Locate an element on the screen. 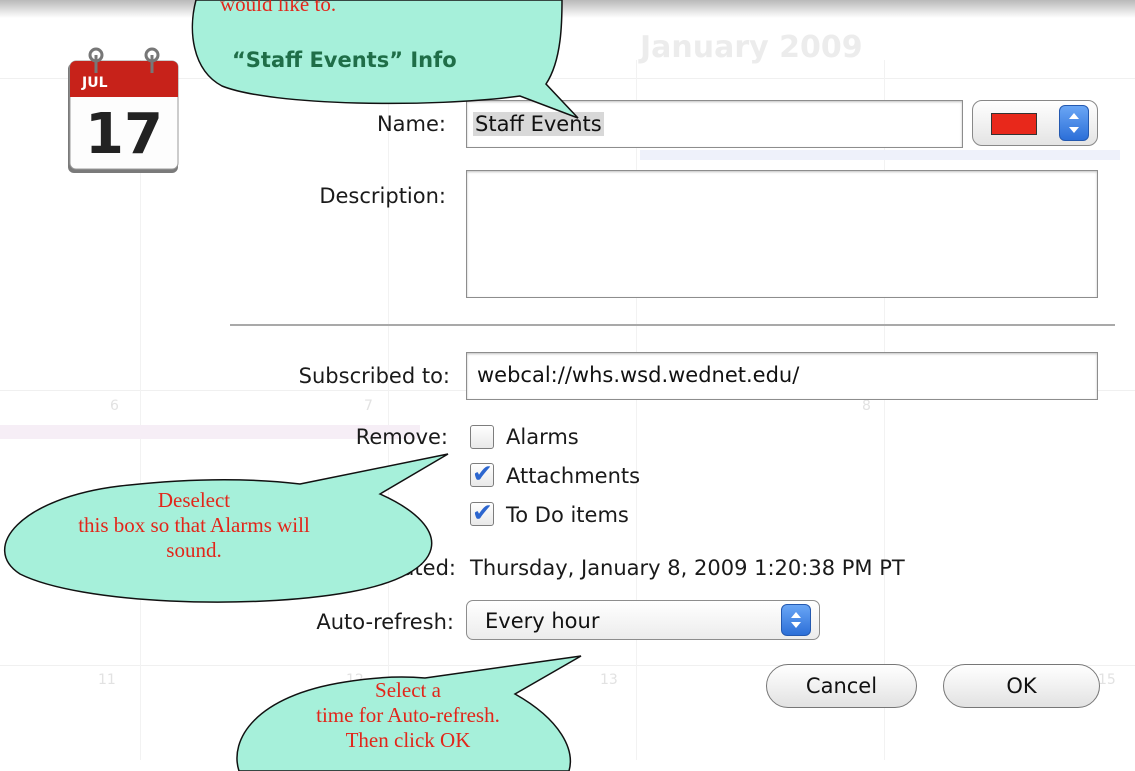 The height and width of the screenshot is (771, 1135). ical-calendar-icon: JUL 17 is located at coordinates (123, 110).